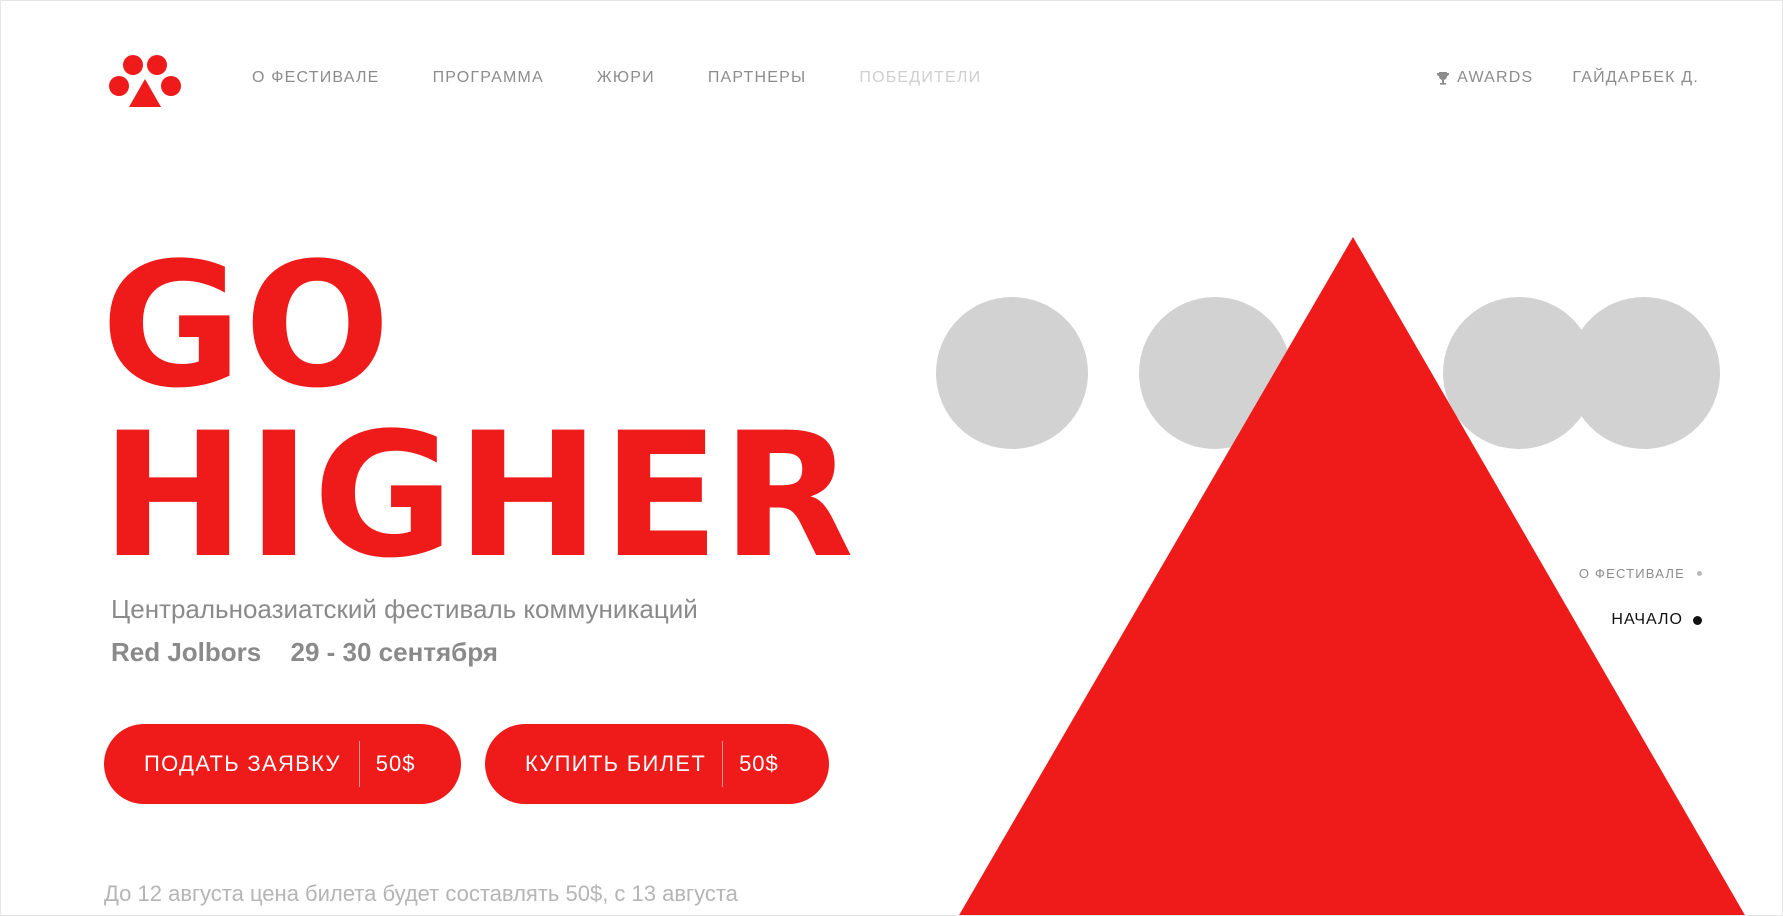 This screenshot has height=916, width=1783. What do you see at coordinates (1567, 78) in the screenshot?
I see `header-right: AWARDS ГАЙДАРБЕК Д.` at bounding box center [1567, 78].